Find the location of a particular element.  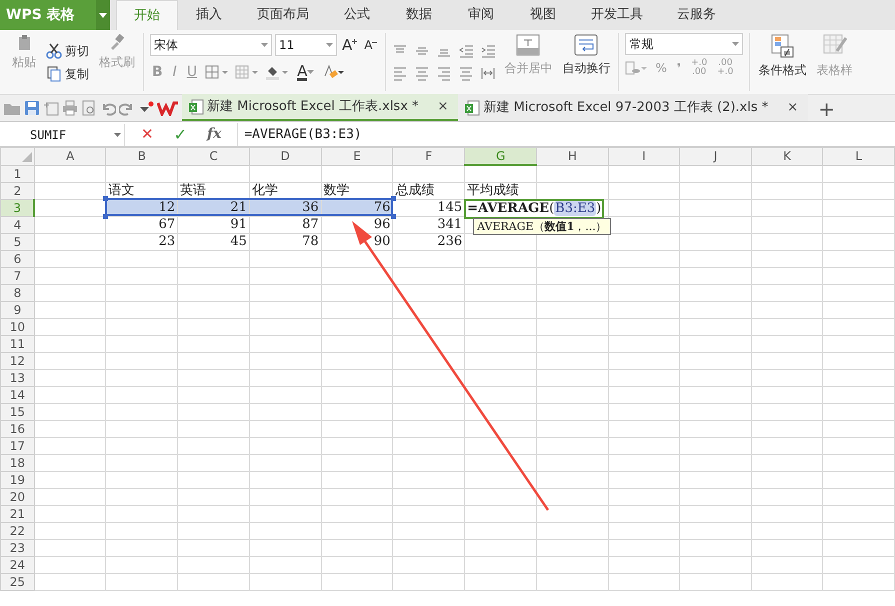

column-header: K is located at coordinates (787, 156).